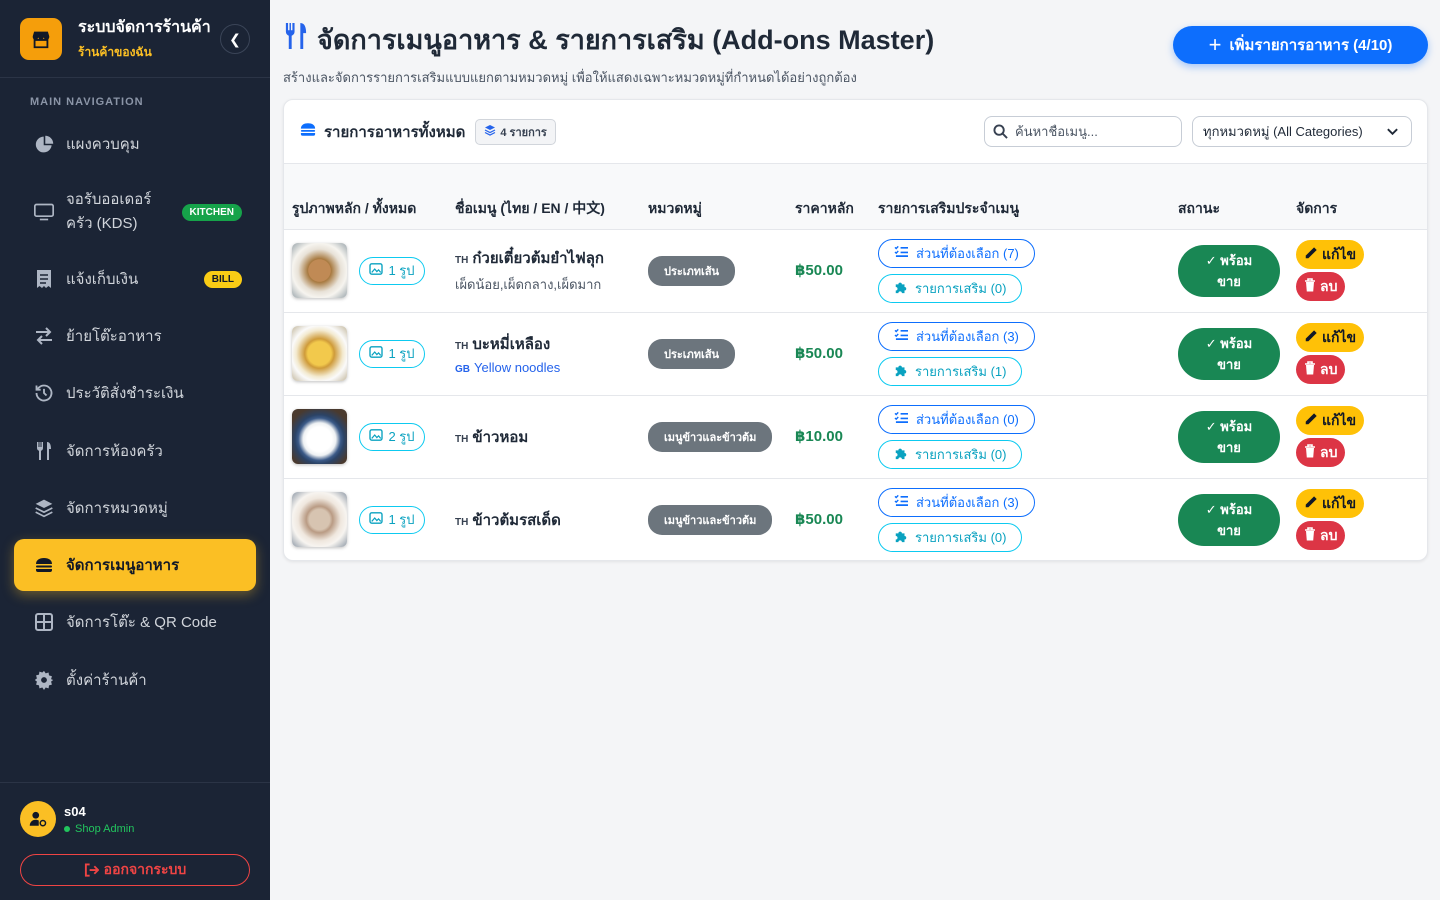 The width and height of the screenshot is (1440, 900). Describe the element at coordinates (1229, 426) in the screenshot. I see `status-line-1: ✓ พร้อม` at that location.